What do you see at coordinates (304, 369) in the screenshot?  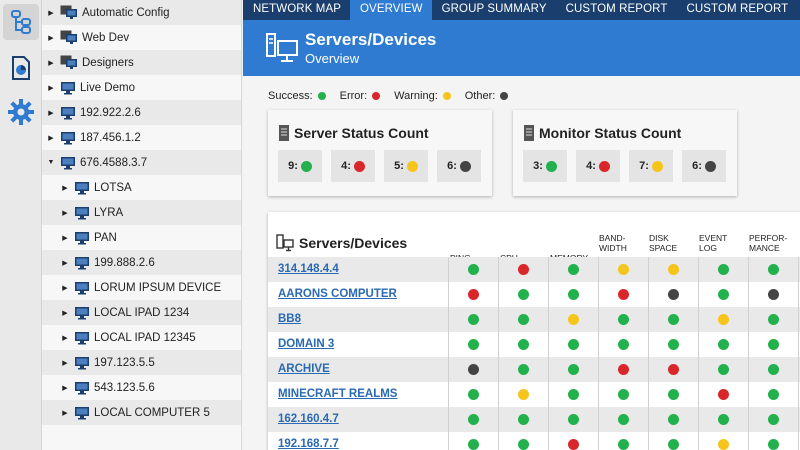 I see `device-link: ARCHIVE` at bounding box center [304, 369].